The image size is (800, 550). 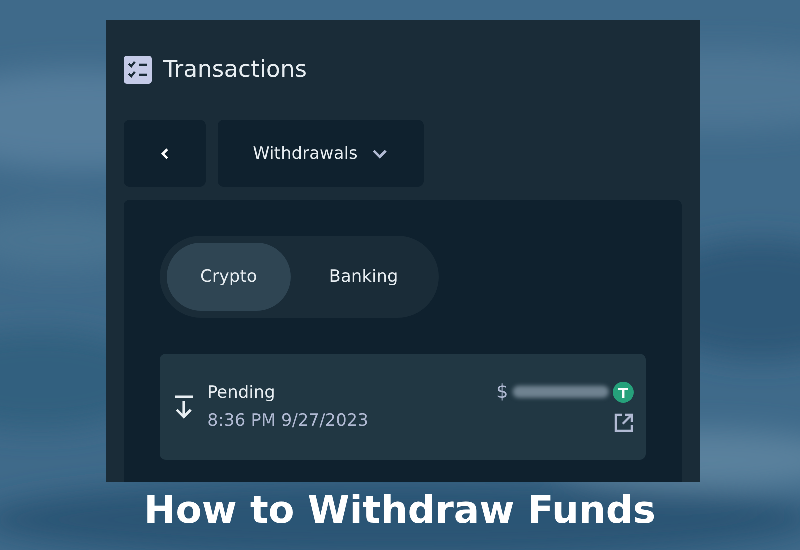 I want to click on chevron-left-icon, so click(x=164, y=154).